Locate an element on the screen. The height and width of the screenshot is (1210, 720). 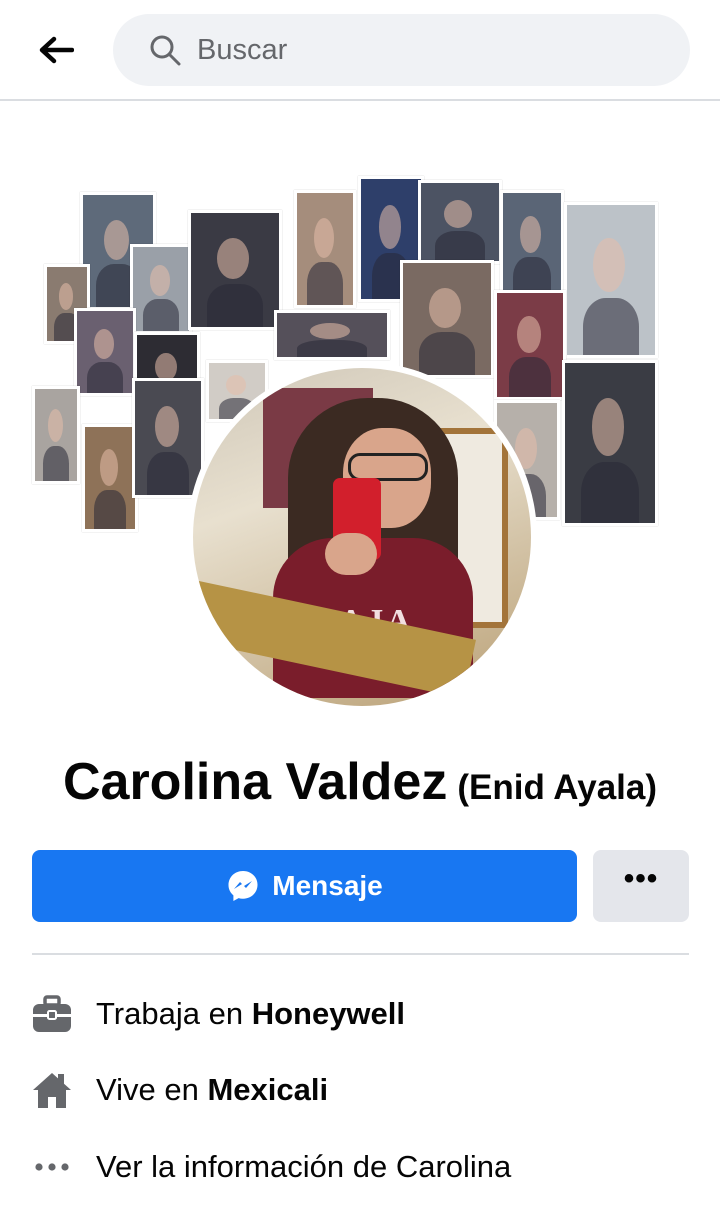
employer-link: Honeywell is located at coordinates (328, 1013).